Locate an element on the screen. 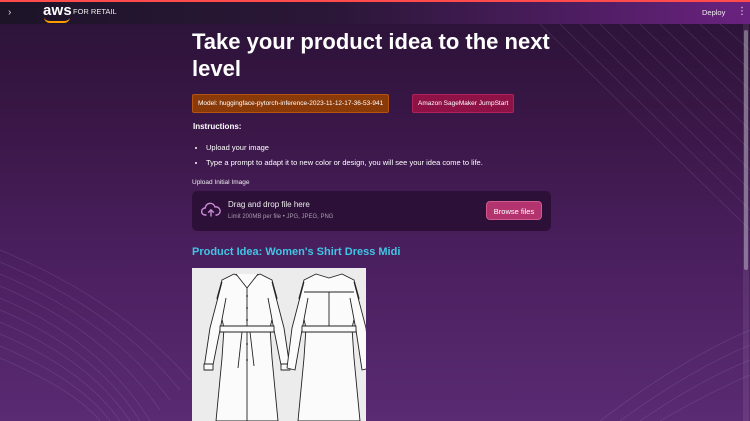  scrollbar-thumb is located at coordinates (746, 150).